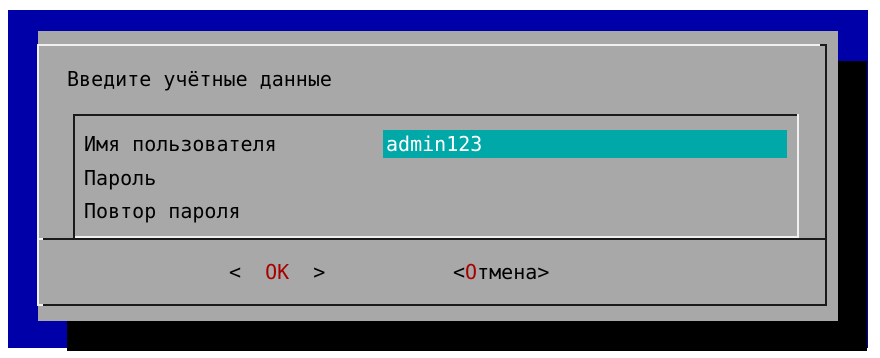 The height and width of the screenshot is (358, 880). What do you see at coordinates (271, 272) in the screenshot?
I see `ok-button-hotkey: O` at bounding box center [271, 272].